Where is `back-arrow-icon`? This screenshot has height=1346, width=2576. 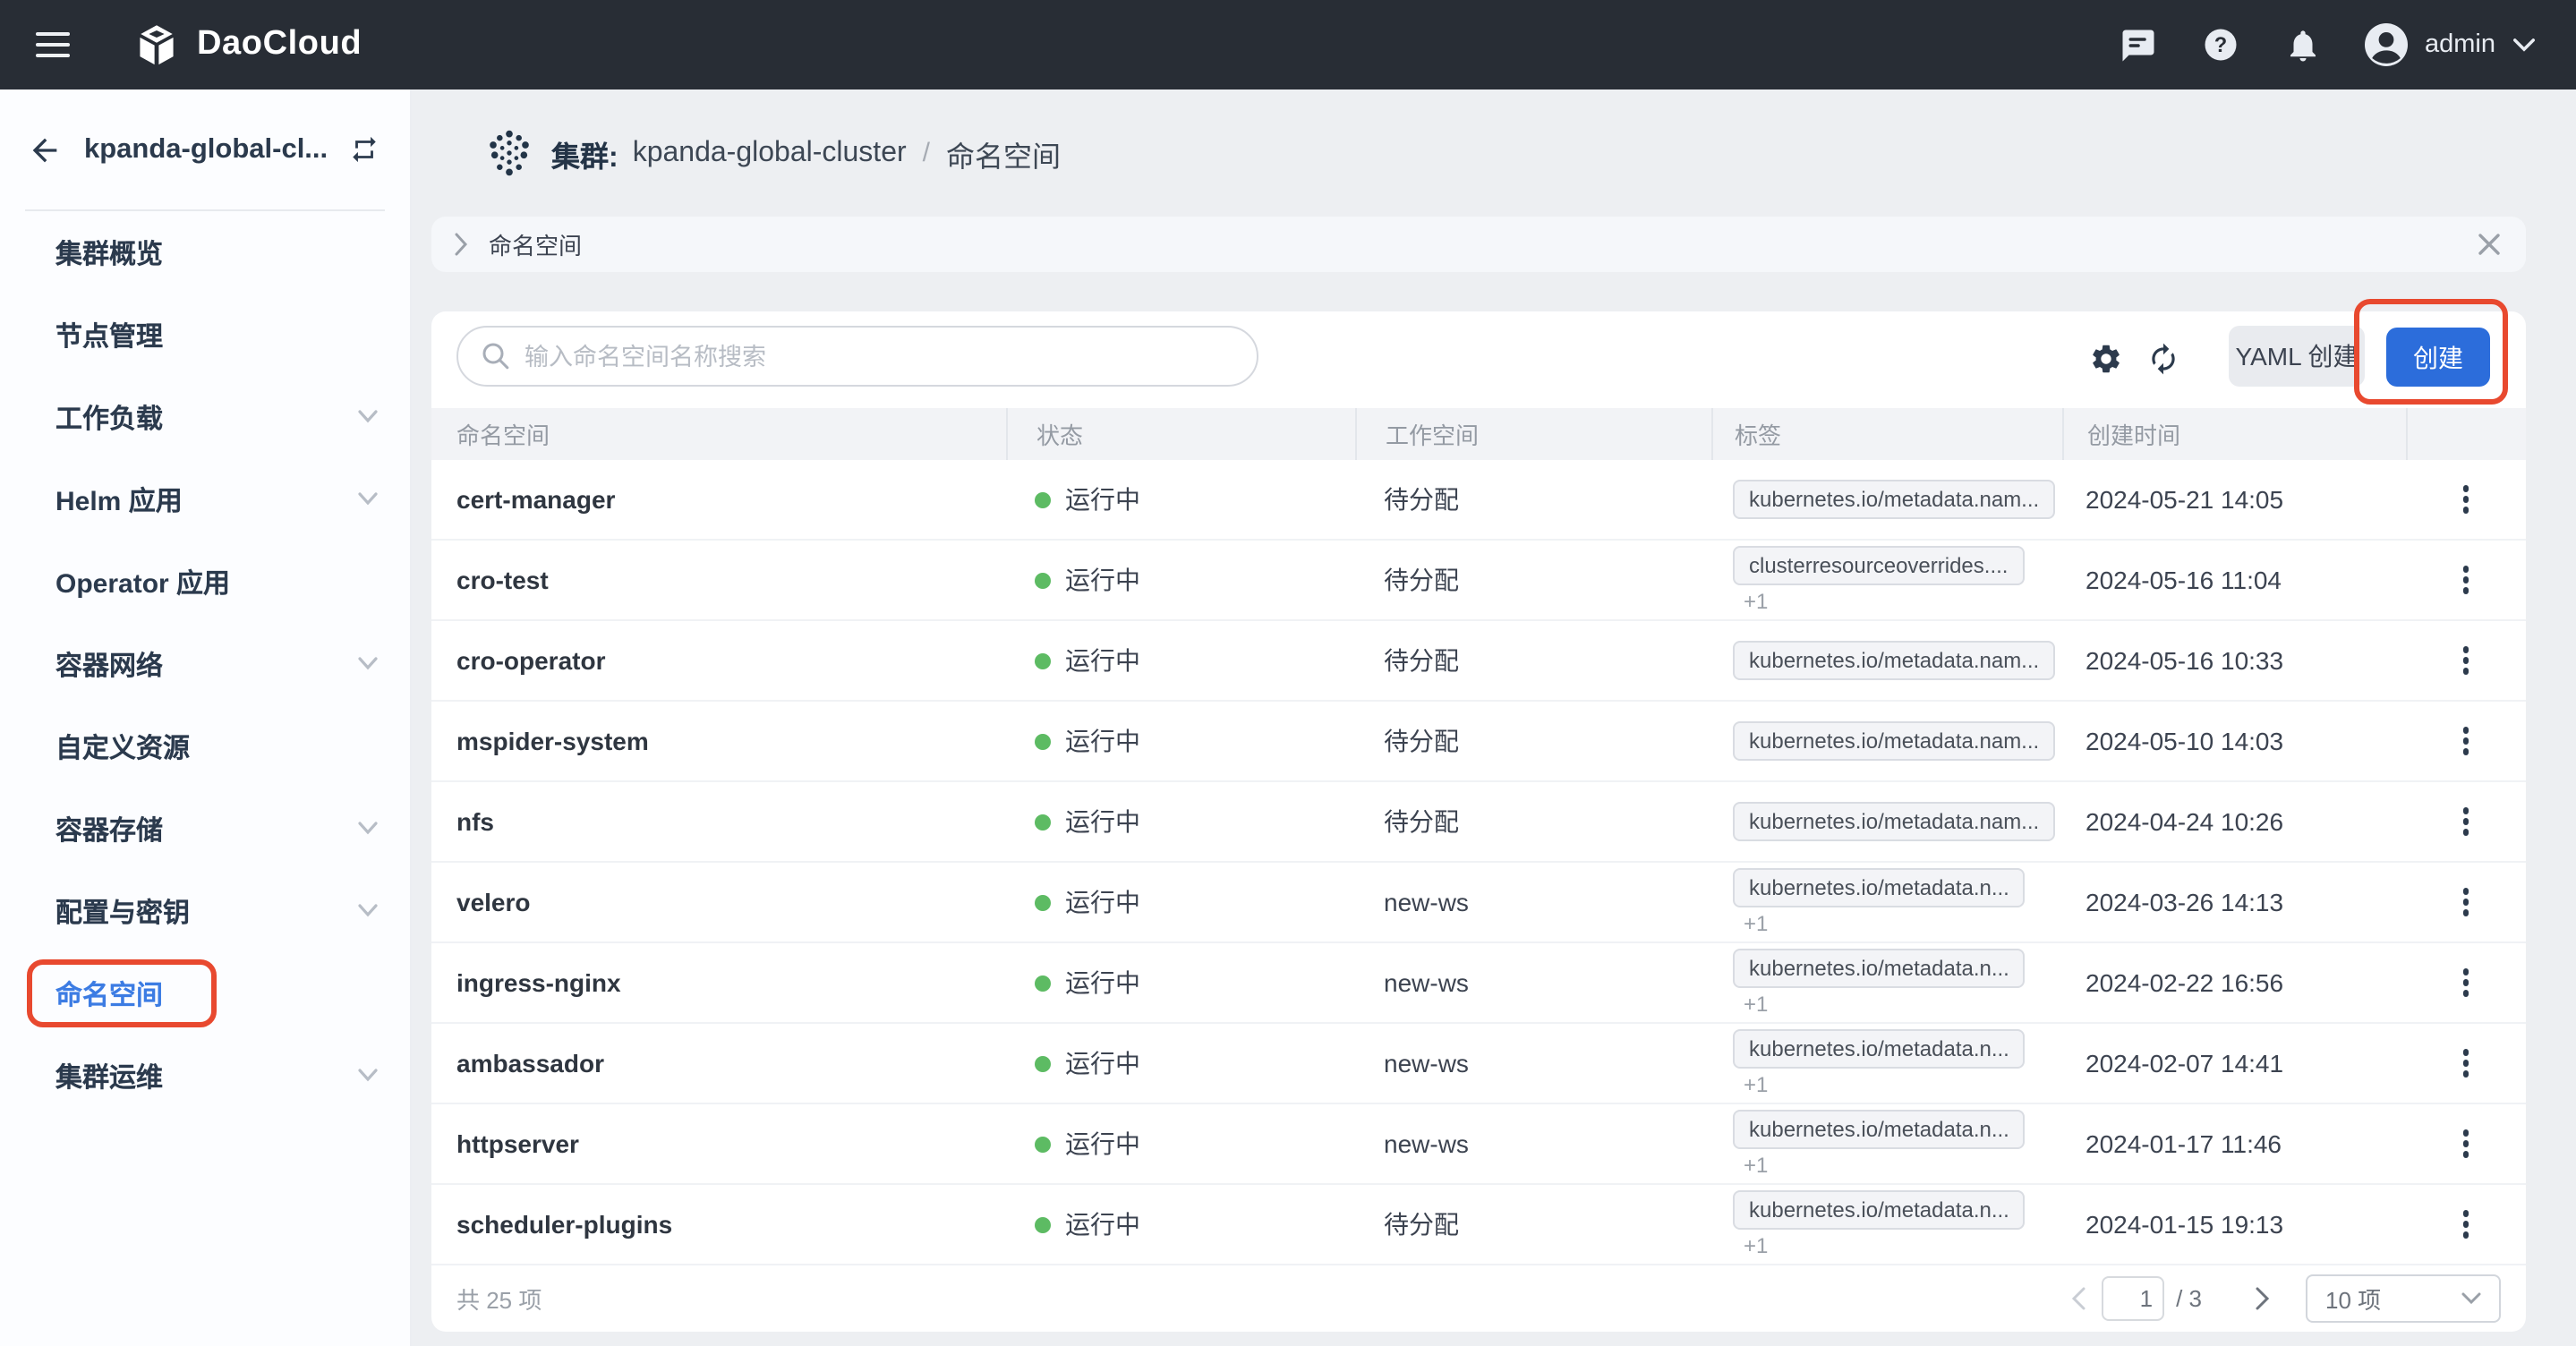
back-arrow-icon is located at coordinates (45, 149).